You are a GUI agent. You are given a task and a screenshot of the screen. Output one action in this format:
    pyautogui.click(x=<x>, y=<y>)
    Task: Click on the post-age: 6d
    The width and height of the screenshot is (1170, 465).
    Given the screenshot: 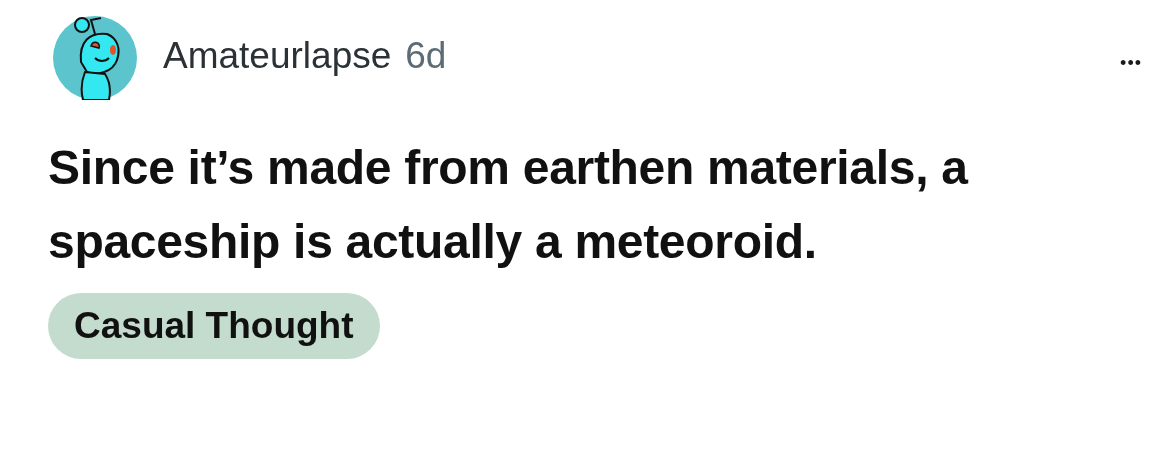 What is the action you would take?
    pyautogui.click(x=426, y=56)
    